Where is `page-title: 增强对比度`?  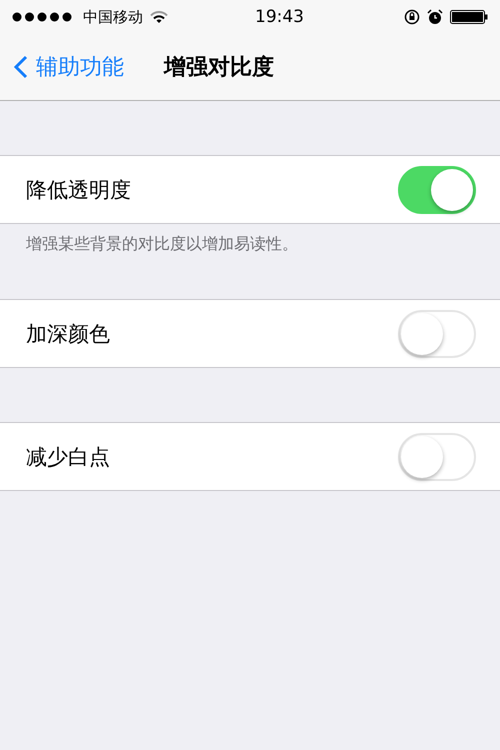
page-title: 增强对比度 is located at coordinates (219, 68).